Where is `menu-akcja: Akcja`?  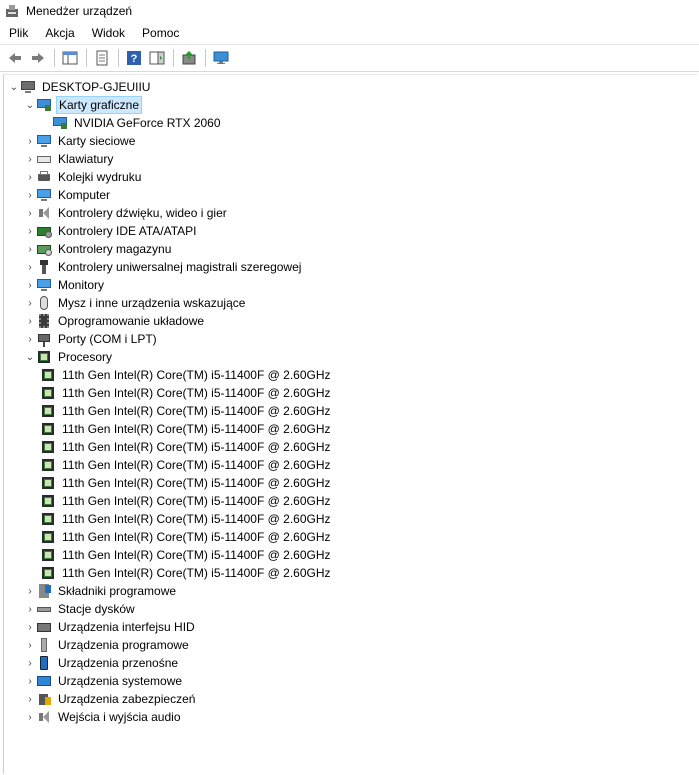 menu-akcja: Akcja is located at coordinates (59, 33).